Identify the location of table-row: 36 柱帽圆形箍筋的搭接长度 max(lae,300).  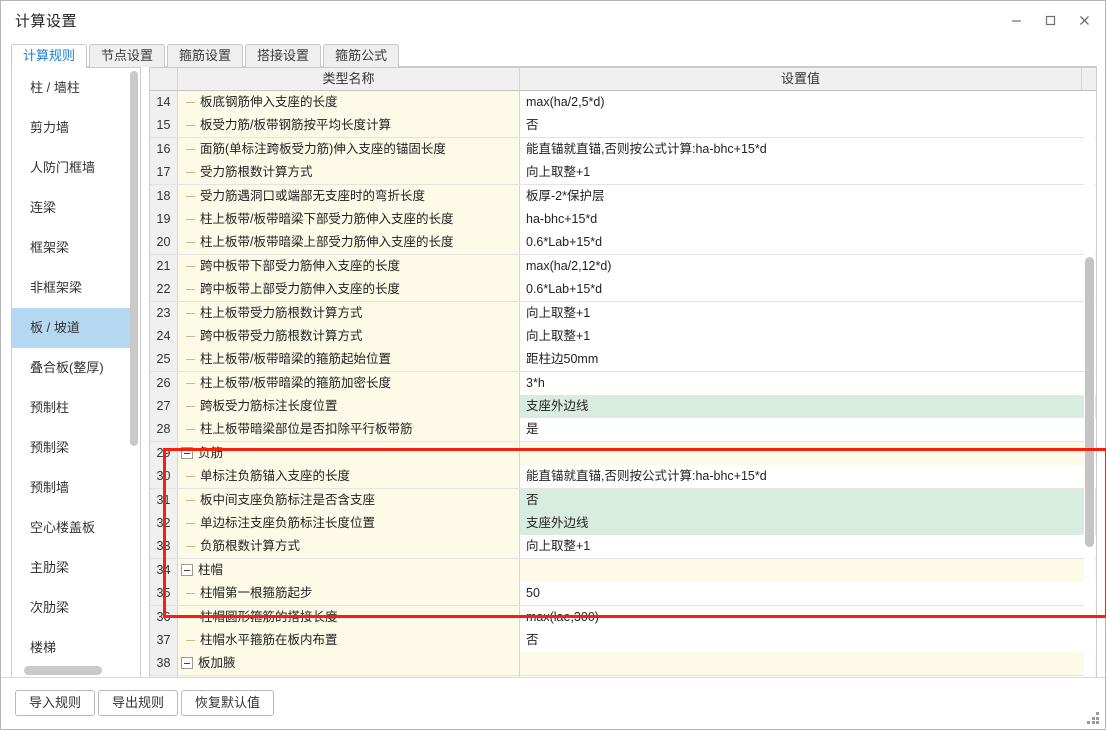
(623, 617).